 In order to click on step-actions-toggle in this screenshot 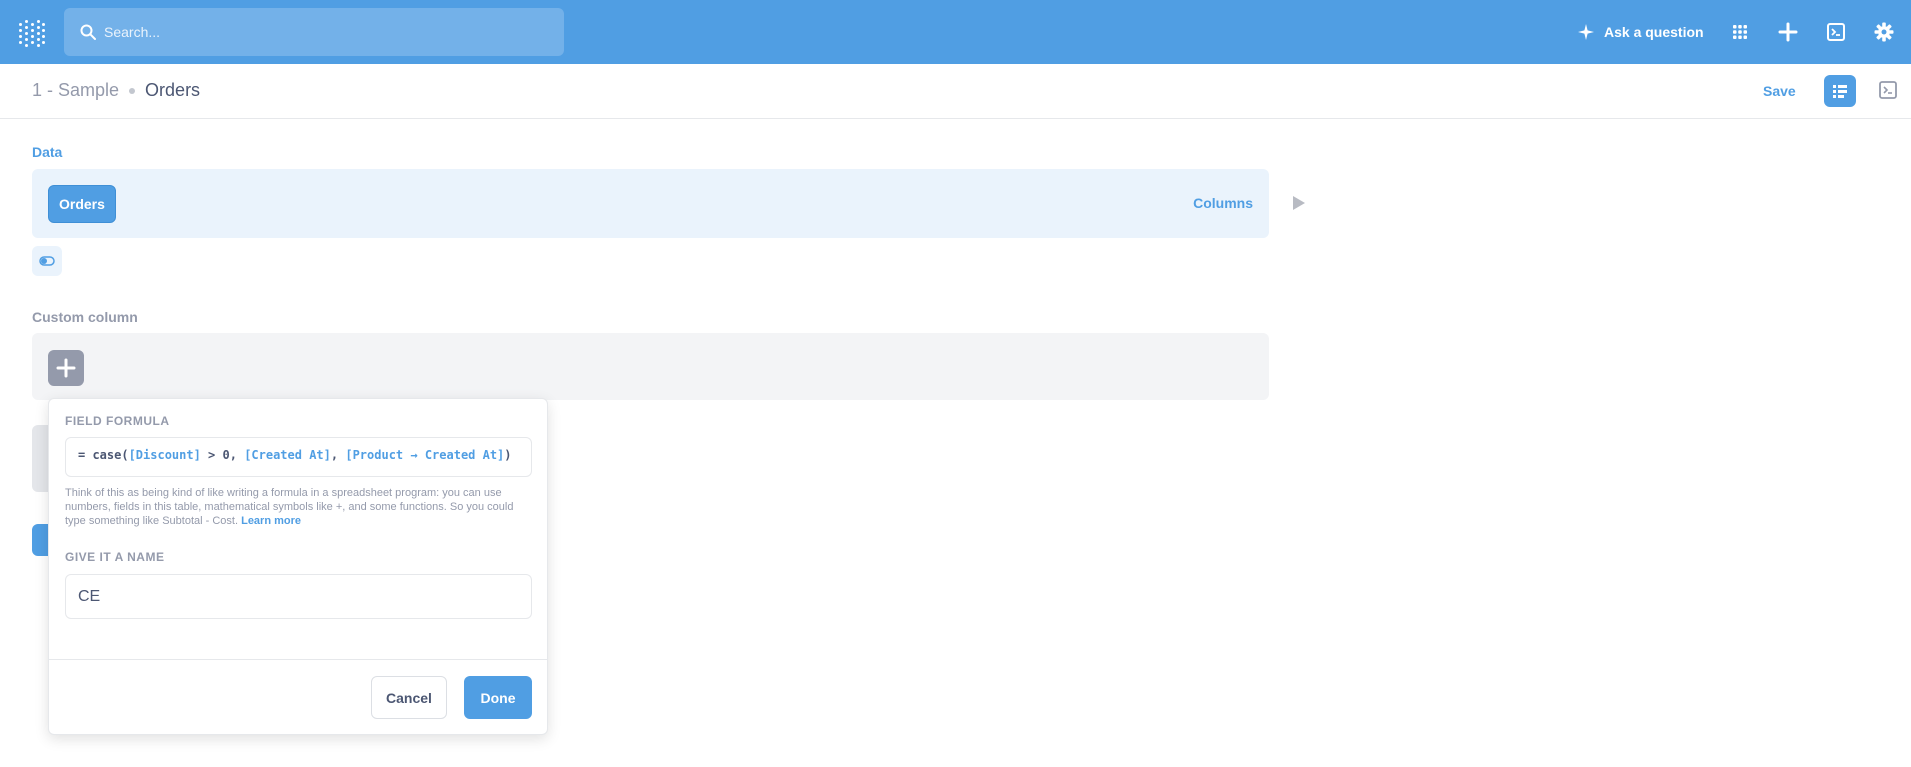, I will do `click(47, 261)`.